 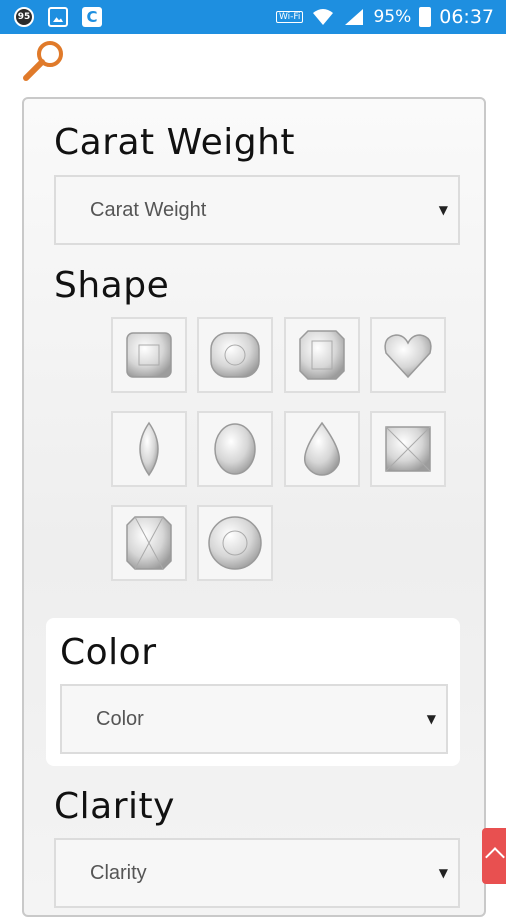 What do you see at coordinates (24, 17) in the screenshot?
I see `notification-badge-icon: 95` at bounding box center [24, 17].